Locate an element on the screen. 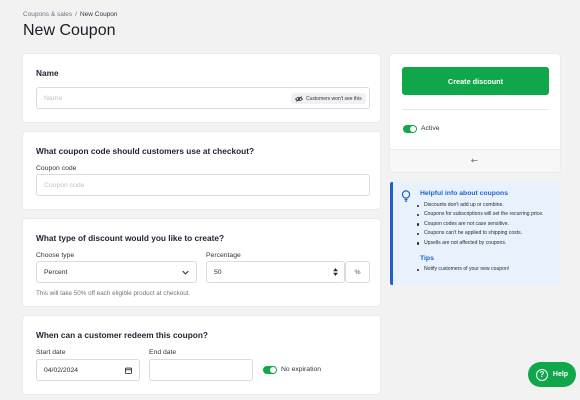  no-expiration-label: No expiration is located at coordinates (301, 369).